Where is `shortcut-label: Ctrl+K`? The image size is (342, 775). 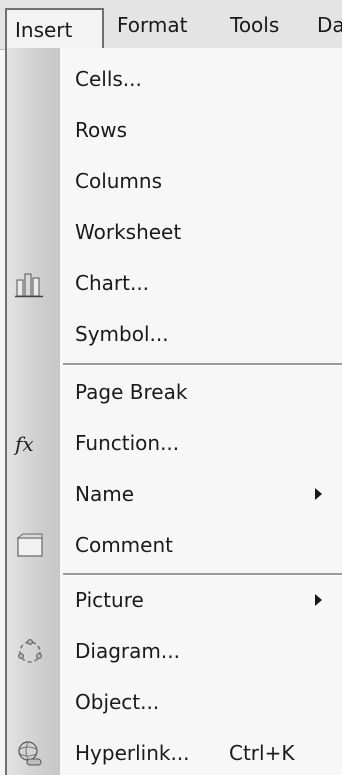
shortcut-label: Ctrl+K is located at coordinates (262, 753).